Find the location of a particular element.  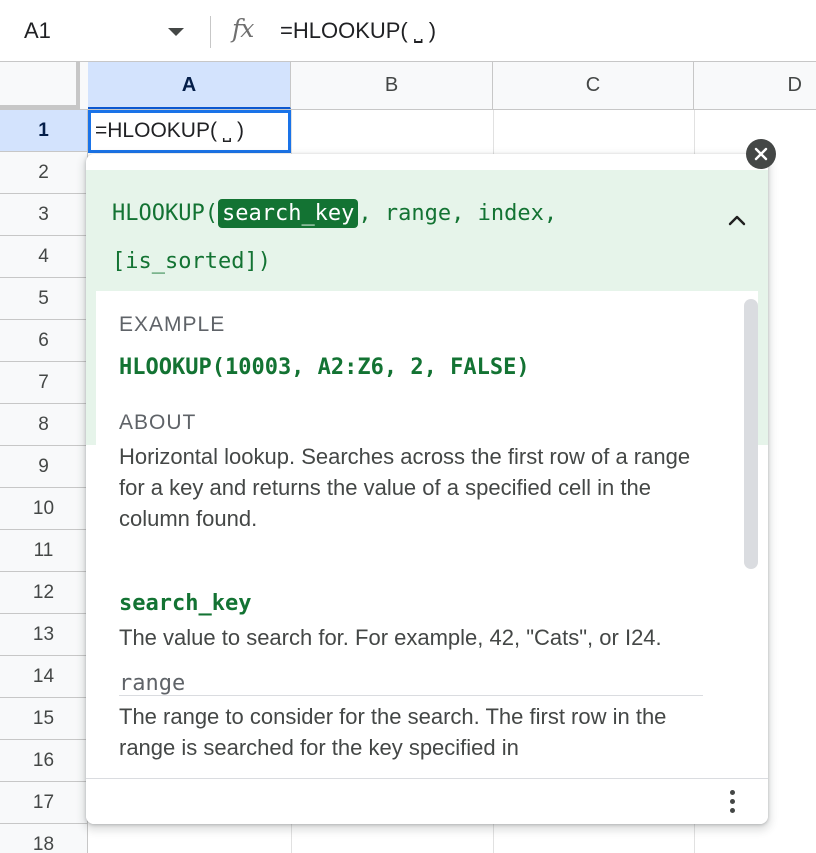

chevron-down-icon is located at coordinates (176, 32).